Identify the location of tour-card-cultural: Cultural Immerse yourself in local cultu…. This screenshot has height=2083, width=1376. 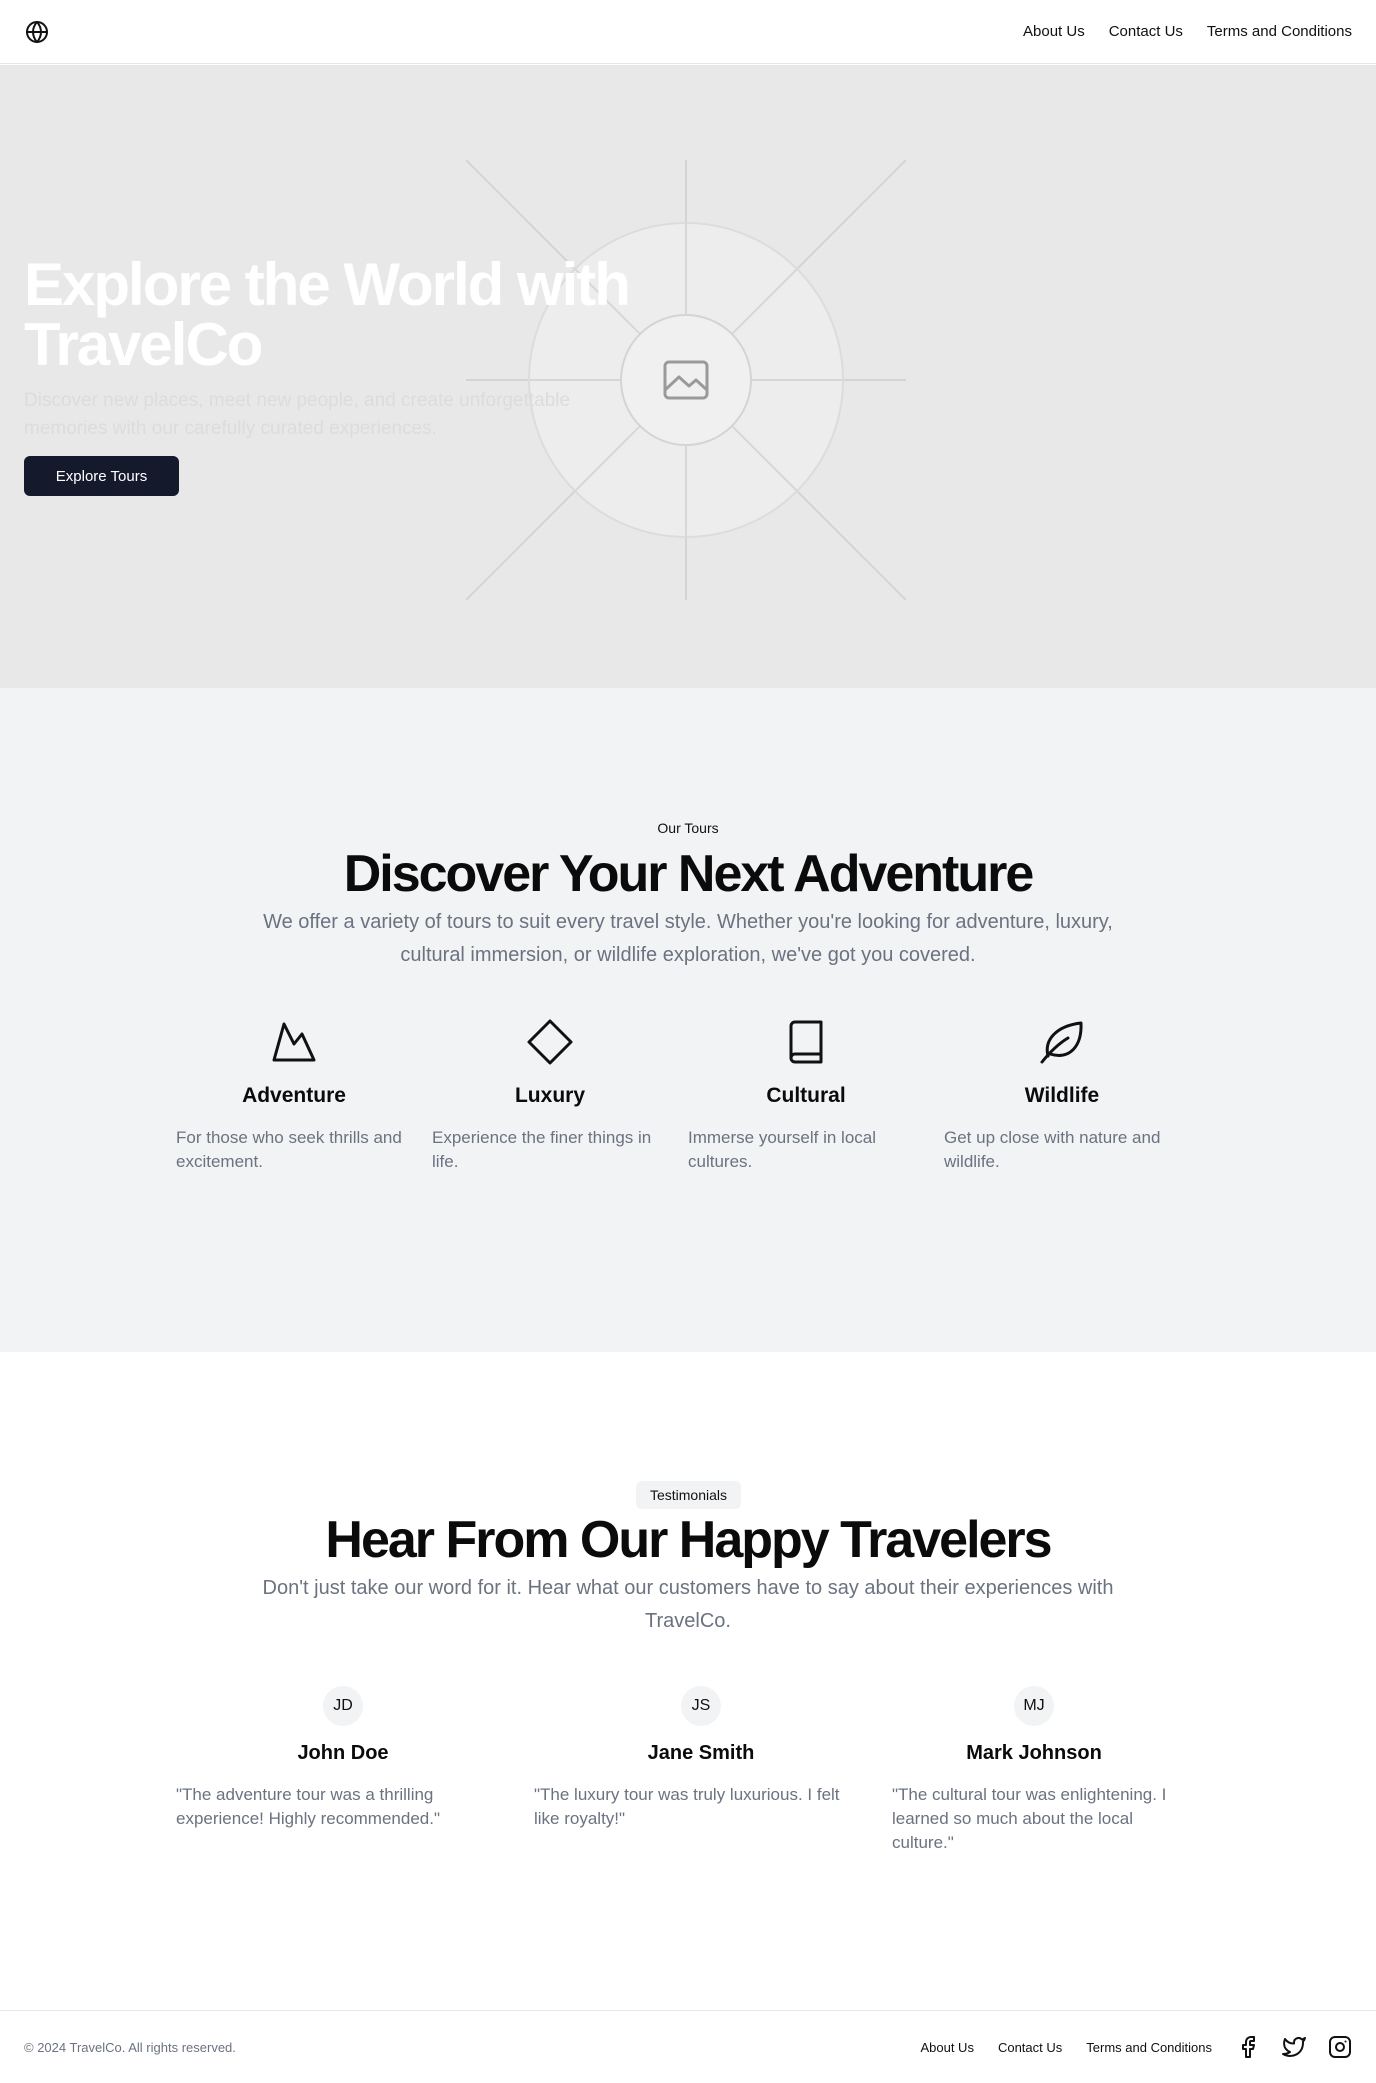
(816, 1096).